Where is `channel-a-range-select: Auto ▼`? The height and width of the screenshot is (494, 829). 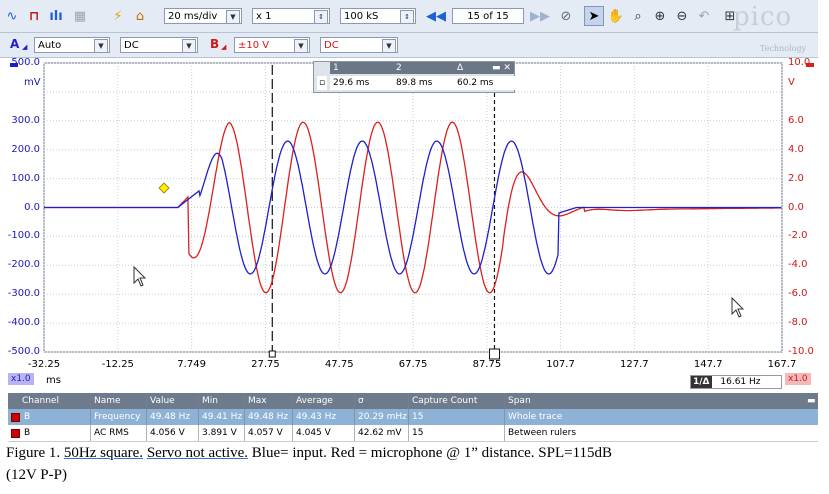 channel-a-range-select: Auto ▼ is located at coordinates (72, 45).